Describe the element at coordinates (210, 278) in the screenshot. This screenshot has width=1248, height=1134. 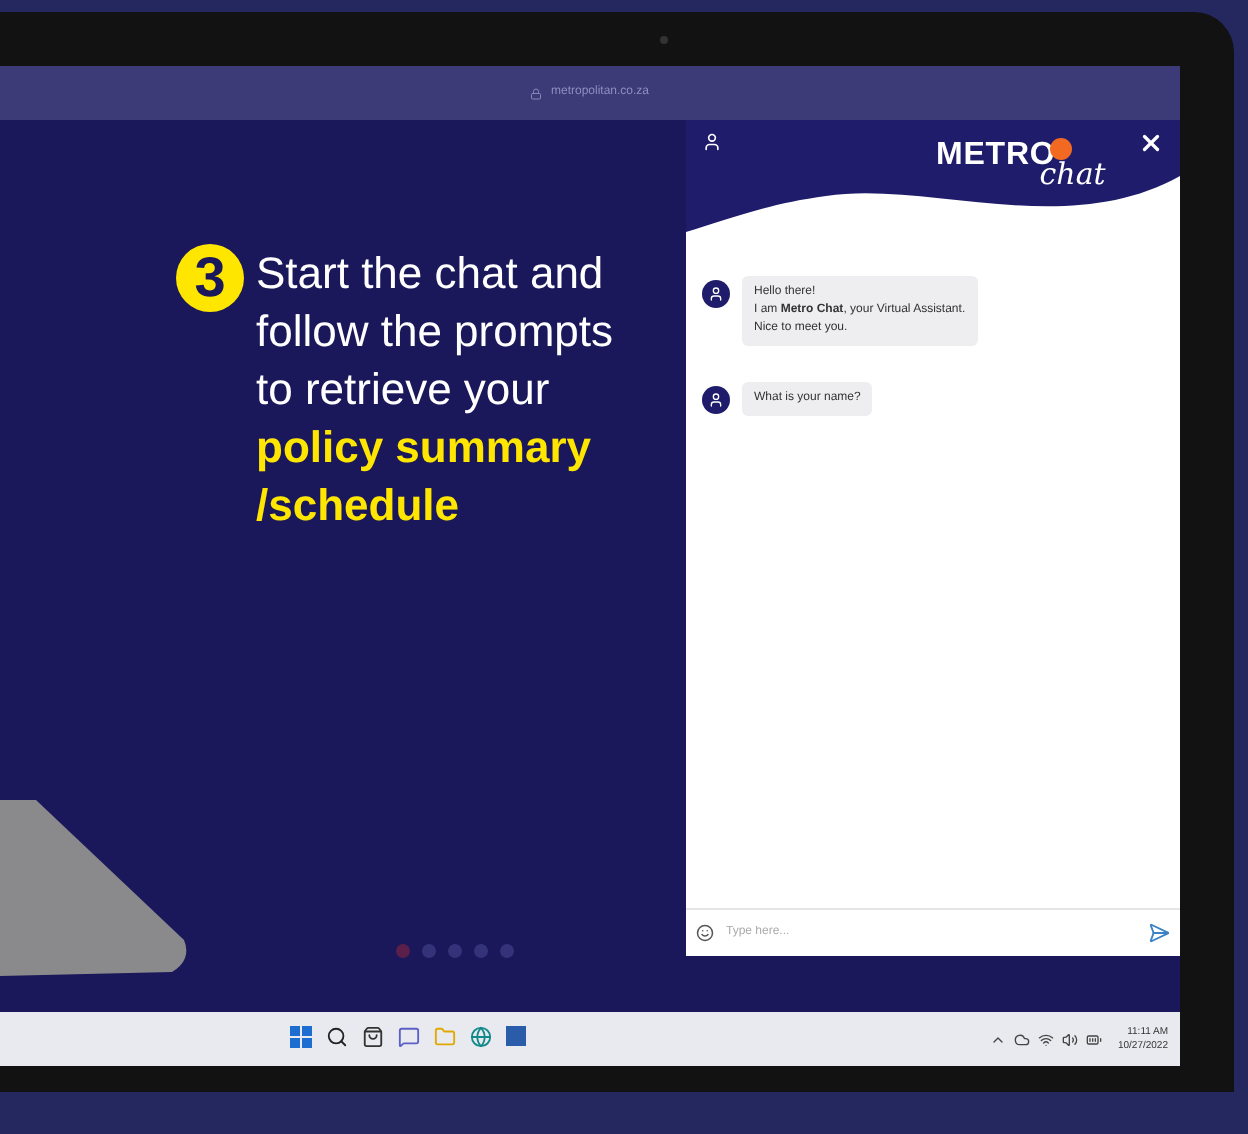
I see `step-number-badge: 3` at that location.